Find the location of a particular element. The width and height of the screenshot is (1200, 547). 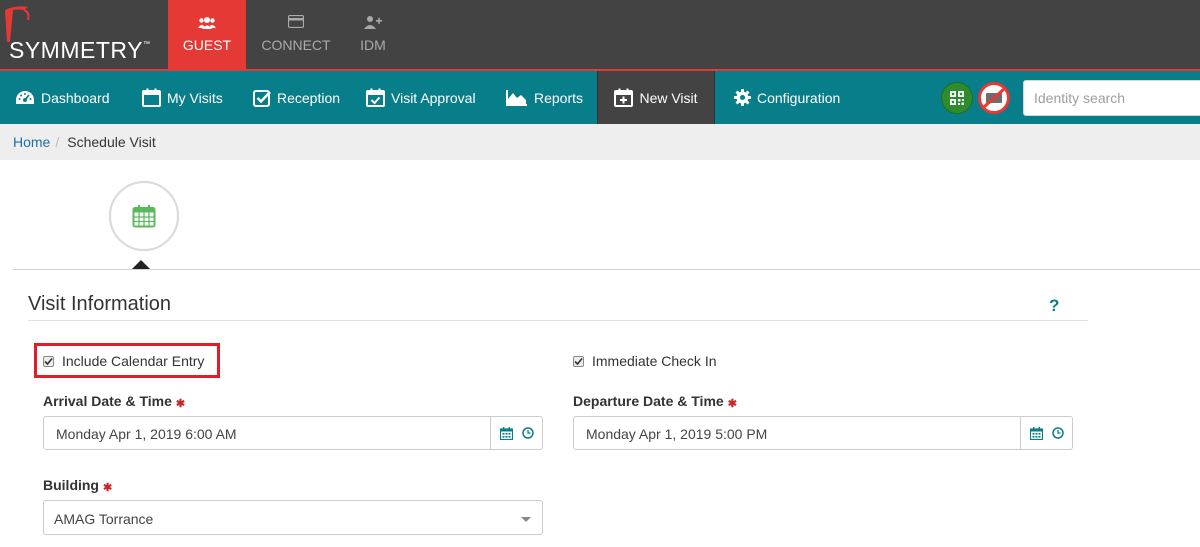

nav-visit-approval-label: Visit Approval is located at coordinates (433, 97).